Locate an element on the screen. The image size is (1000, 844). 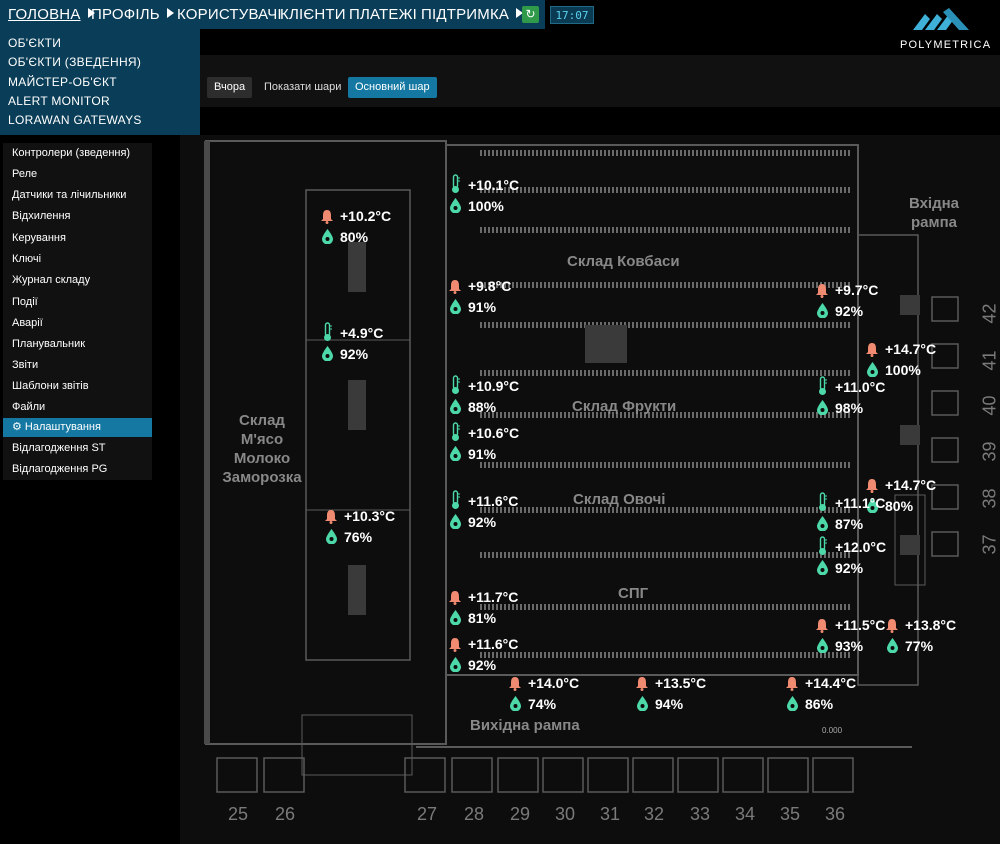
sidebar-item-label: Звіти is located at coordinates (25, 365).